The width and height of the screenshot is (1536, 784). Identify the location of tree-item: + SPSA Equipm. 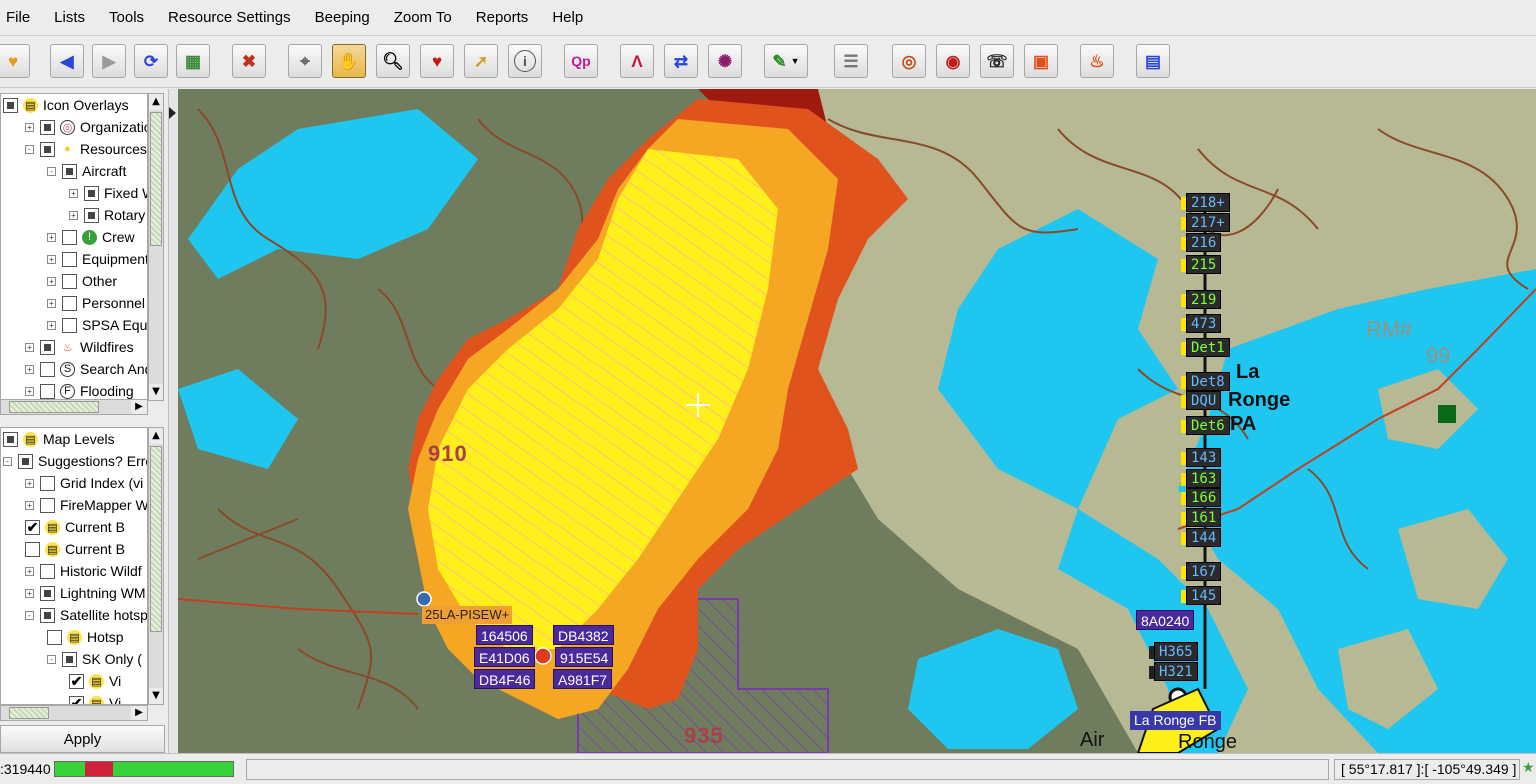
(74, 325).